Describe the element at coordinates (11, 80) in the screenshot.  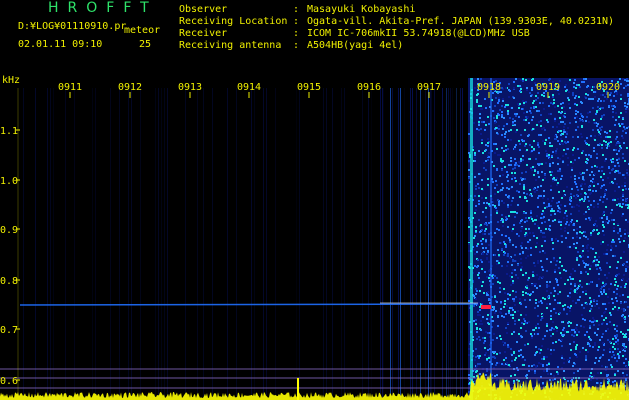
I see `y-axis-unit: kHz` at that location.